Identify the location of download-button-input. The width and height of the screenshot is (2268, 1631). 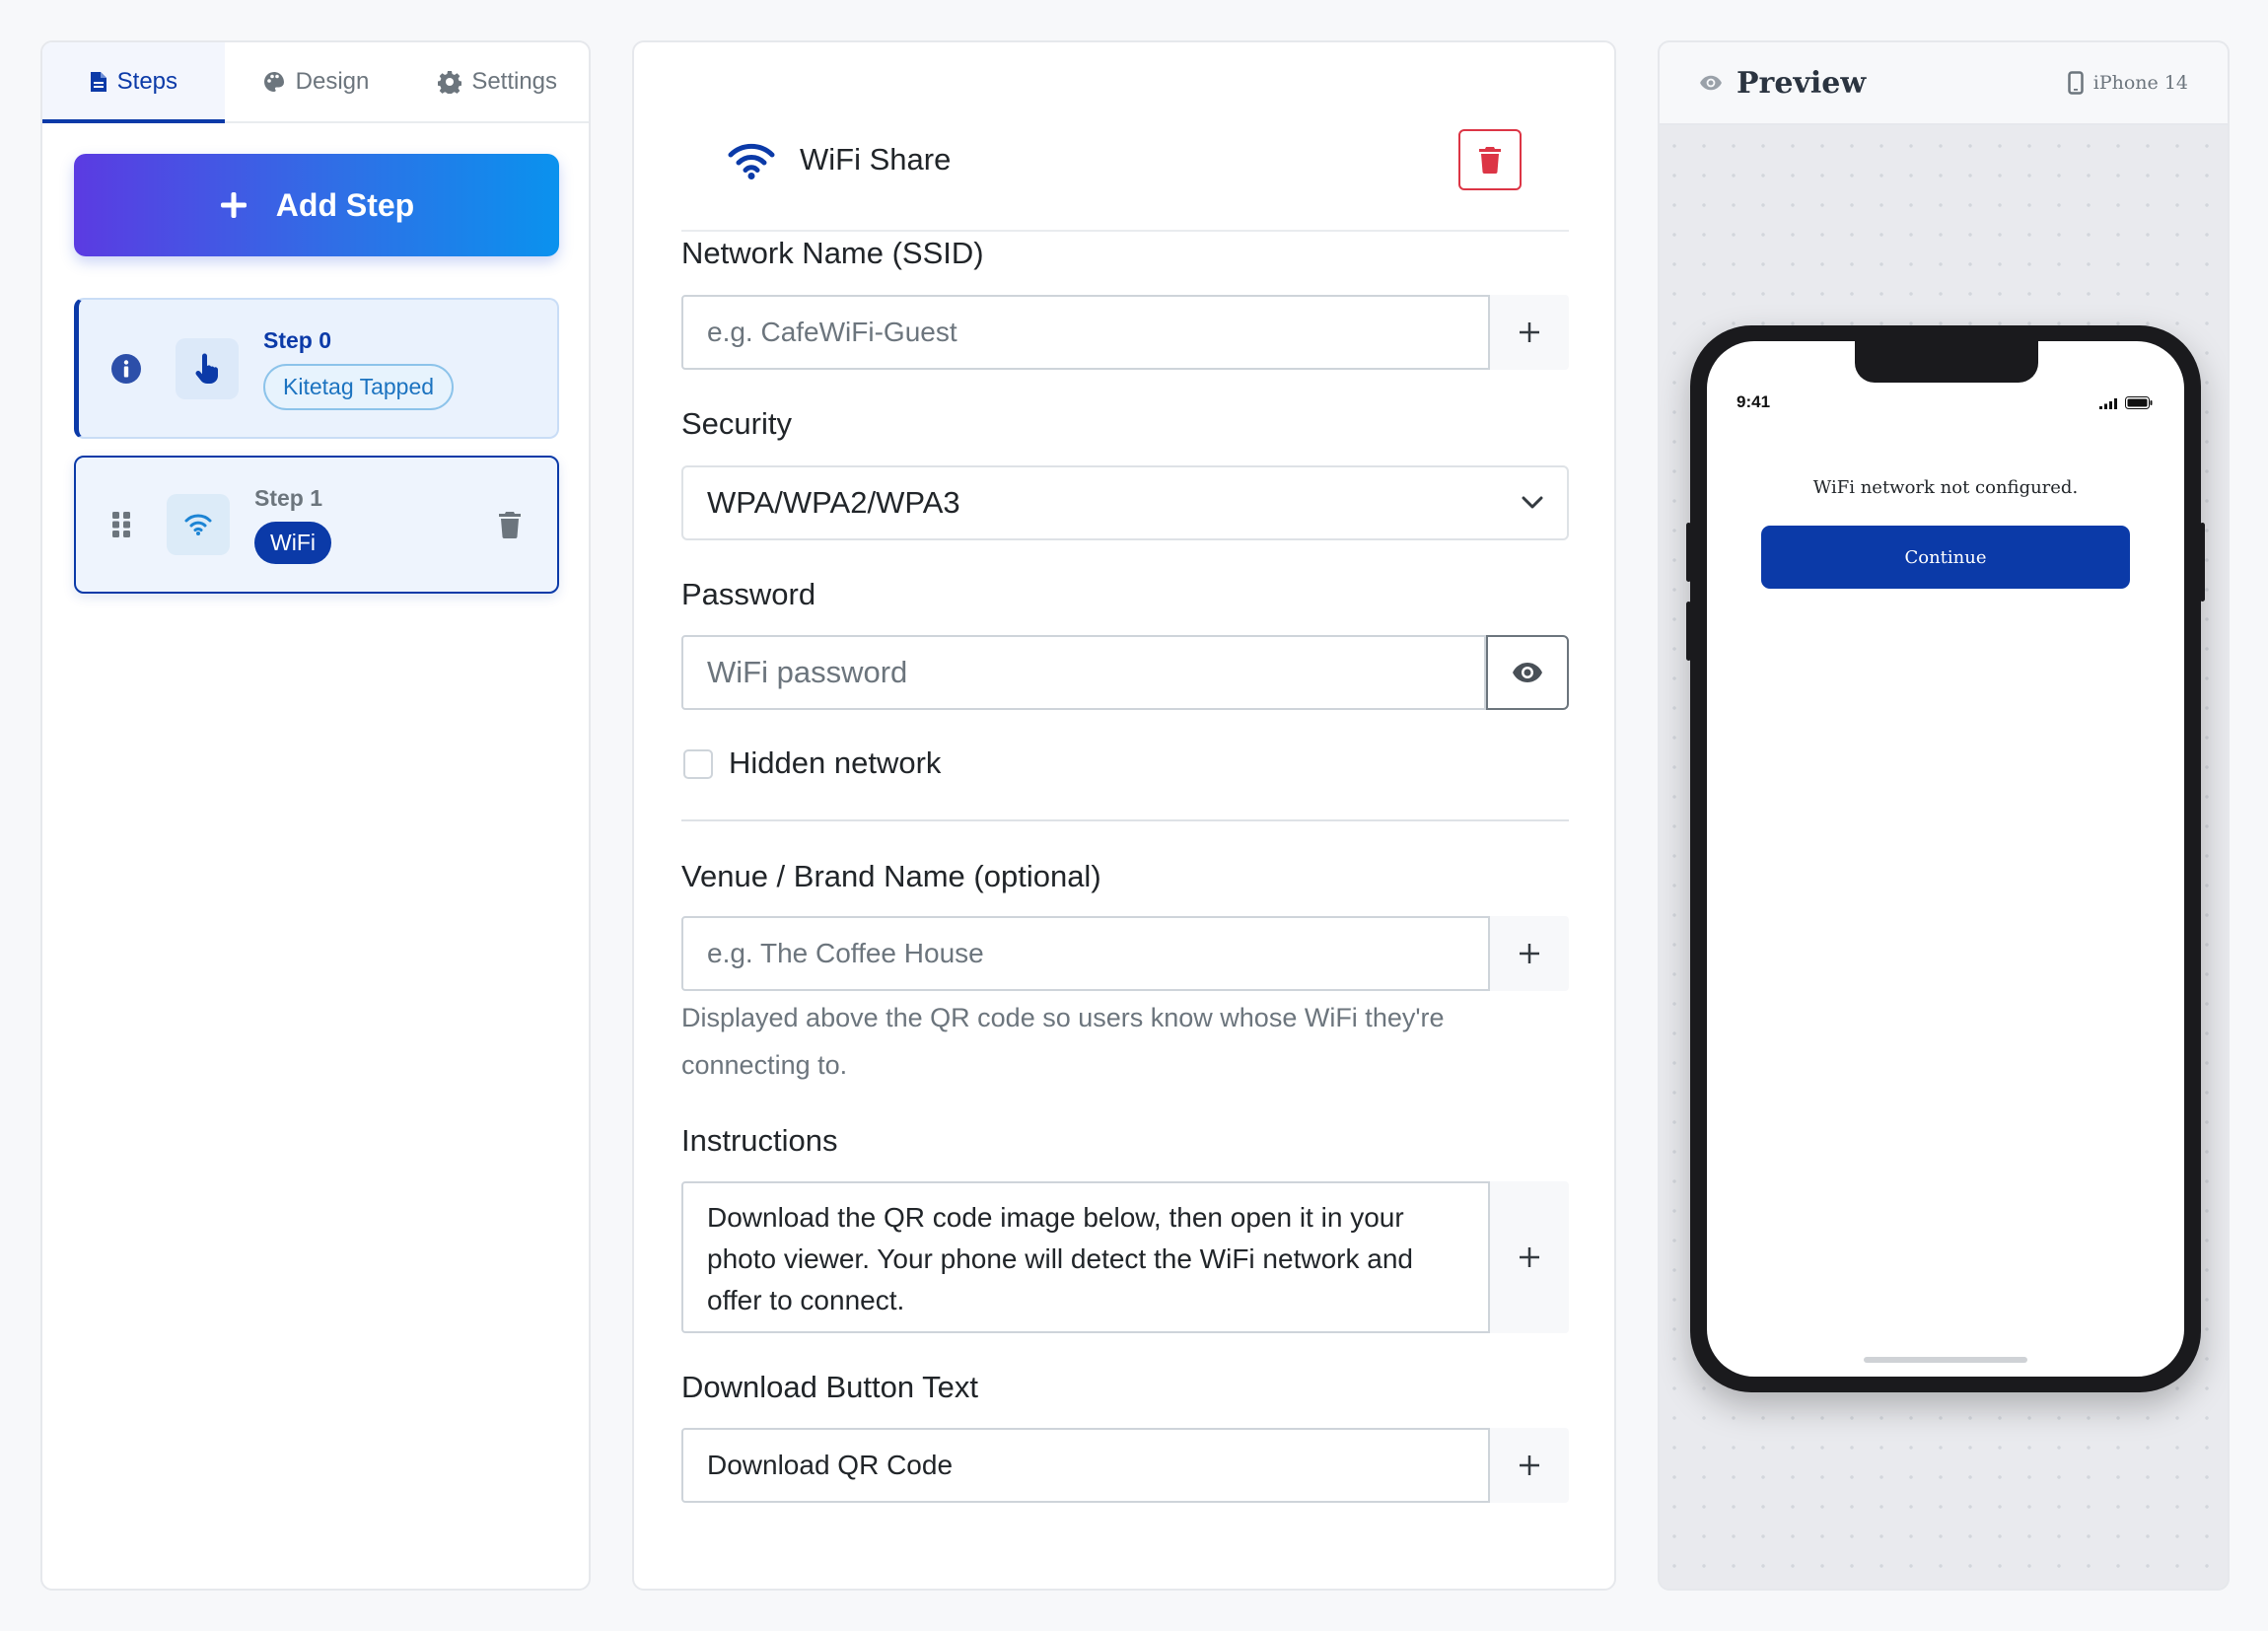
(1086, 1465).